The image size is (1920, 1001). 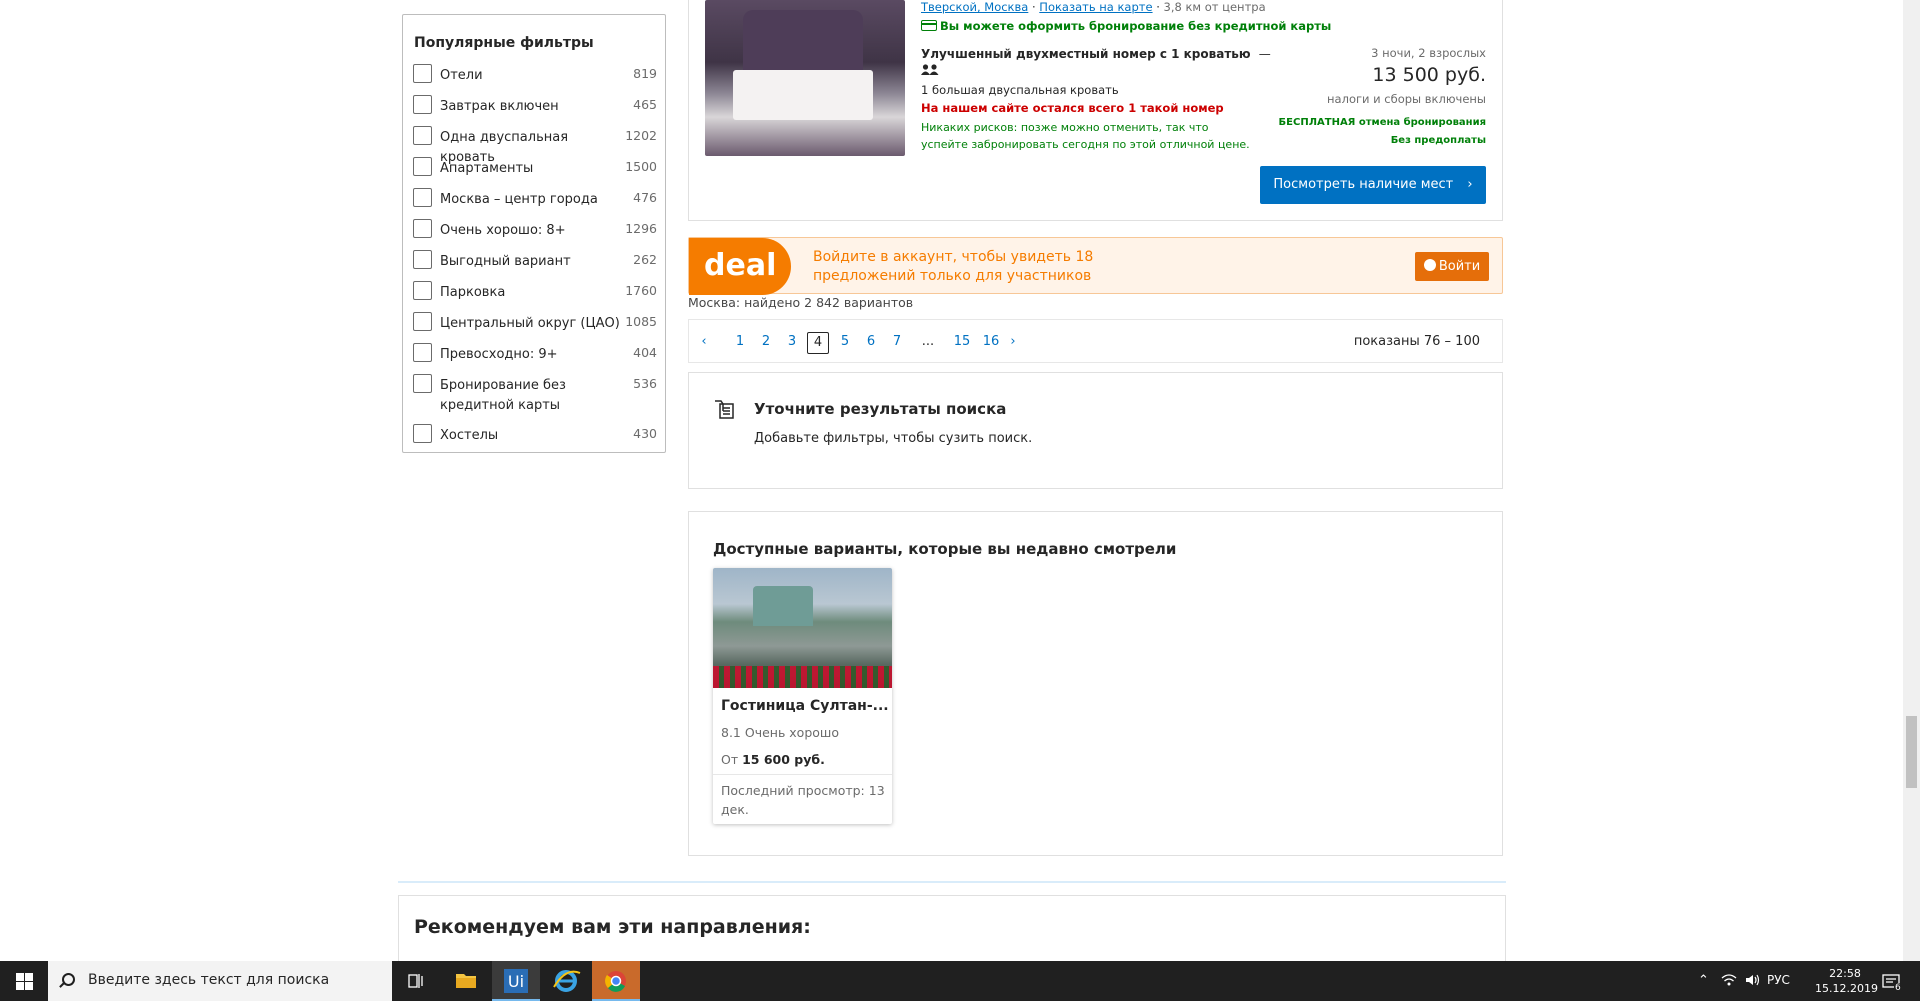 I want to click on chrome-icon, so click(x=616, y=981).